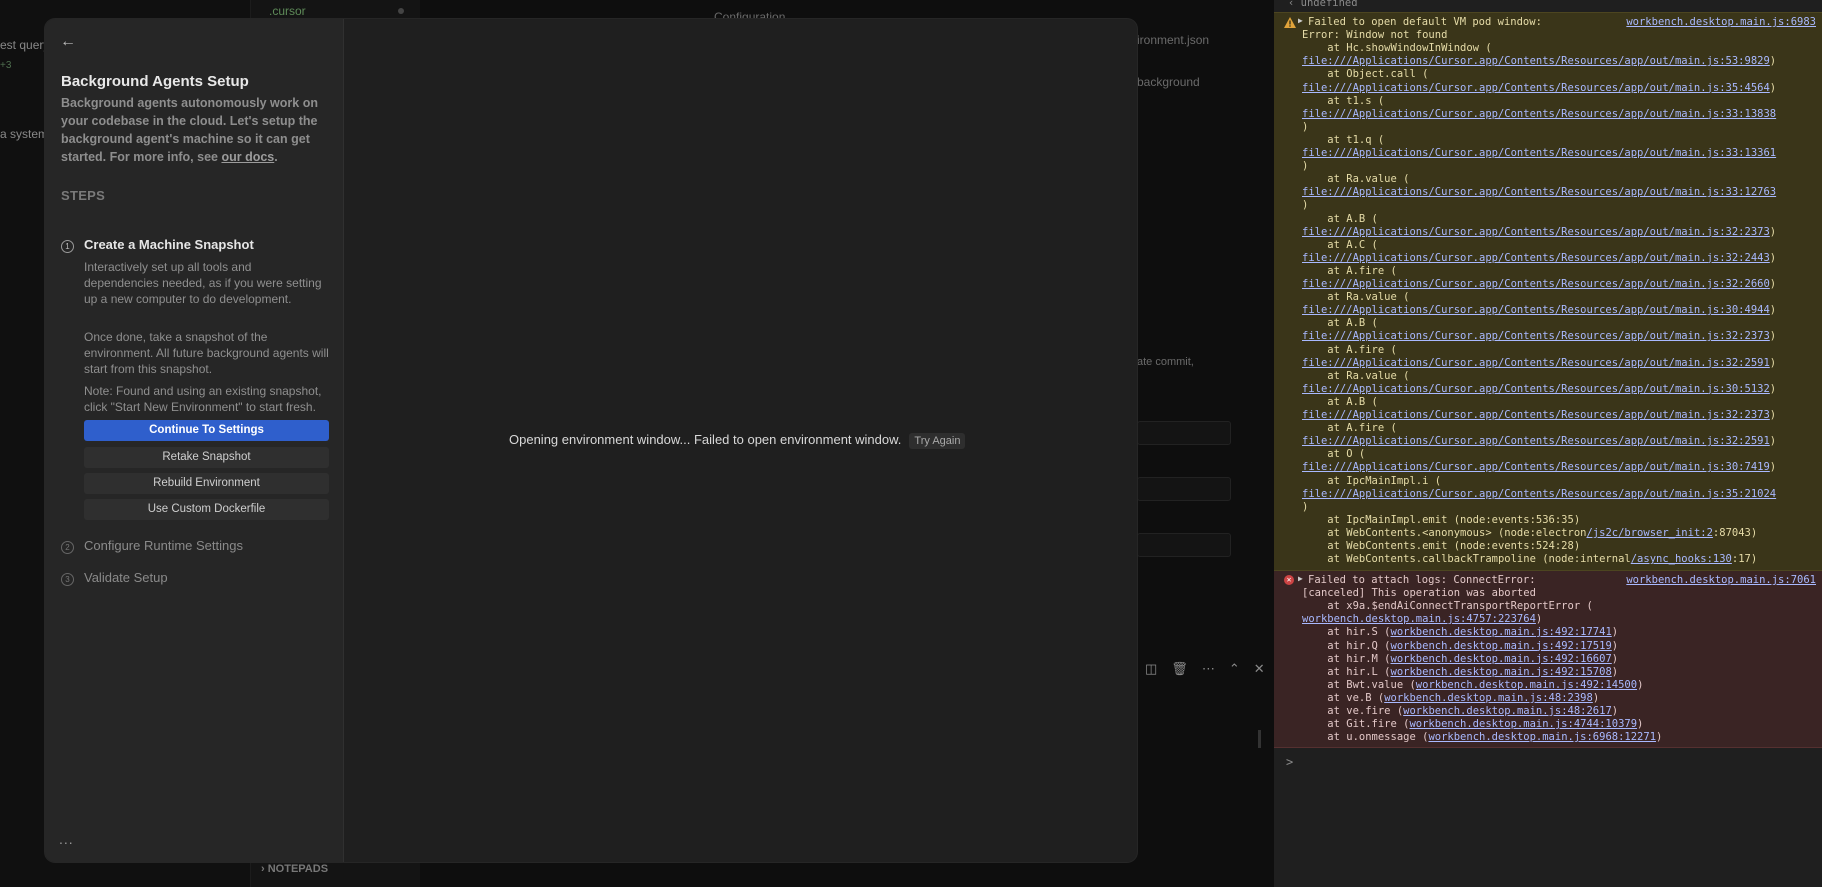 The height and width of the screenshot is (887, 1822). What do you see at coordinates (67, 246) in the screenshot?
I see `step-number-icon: 1` at bounding box center [67, 246].